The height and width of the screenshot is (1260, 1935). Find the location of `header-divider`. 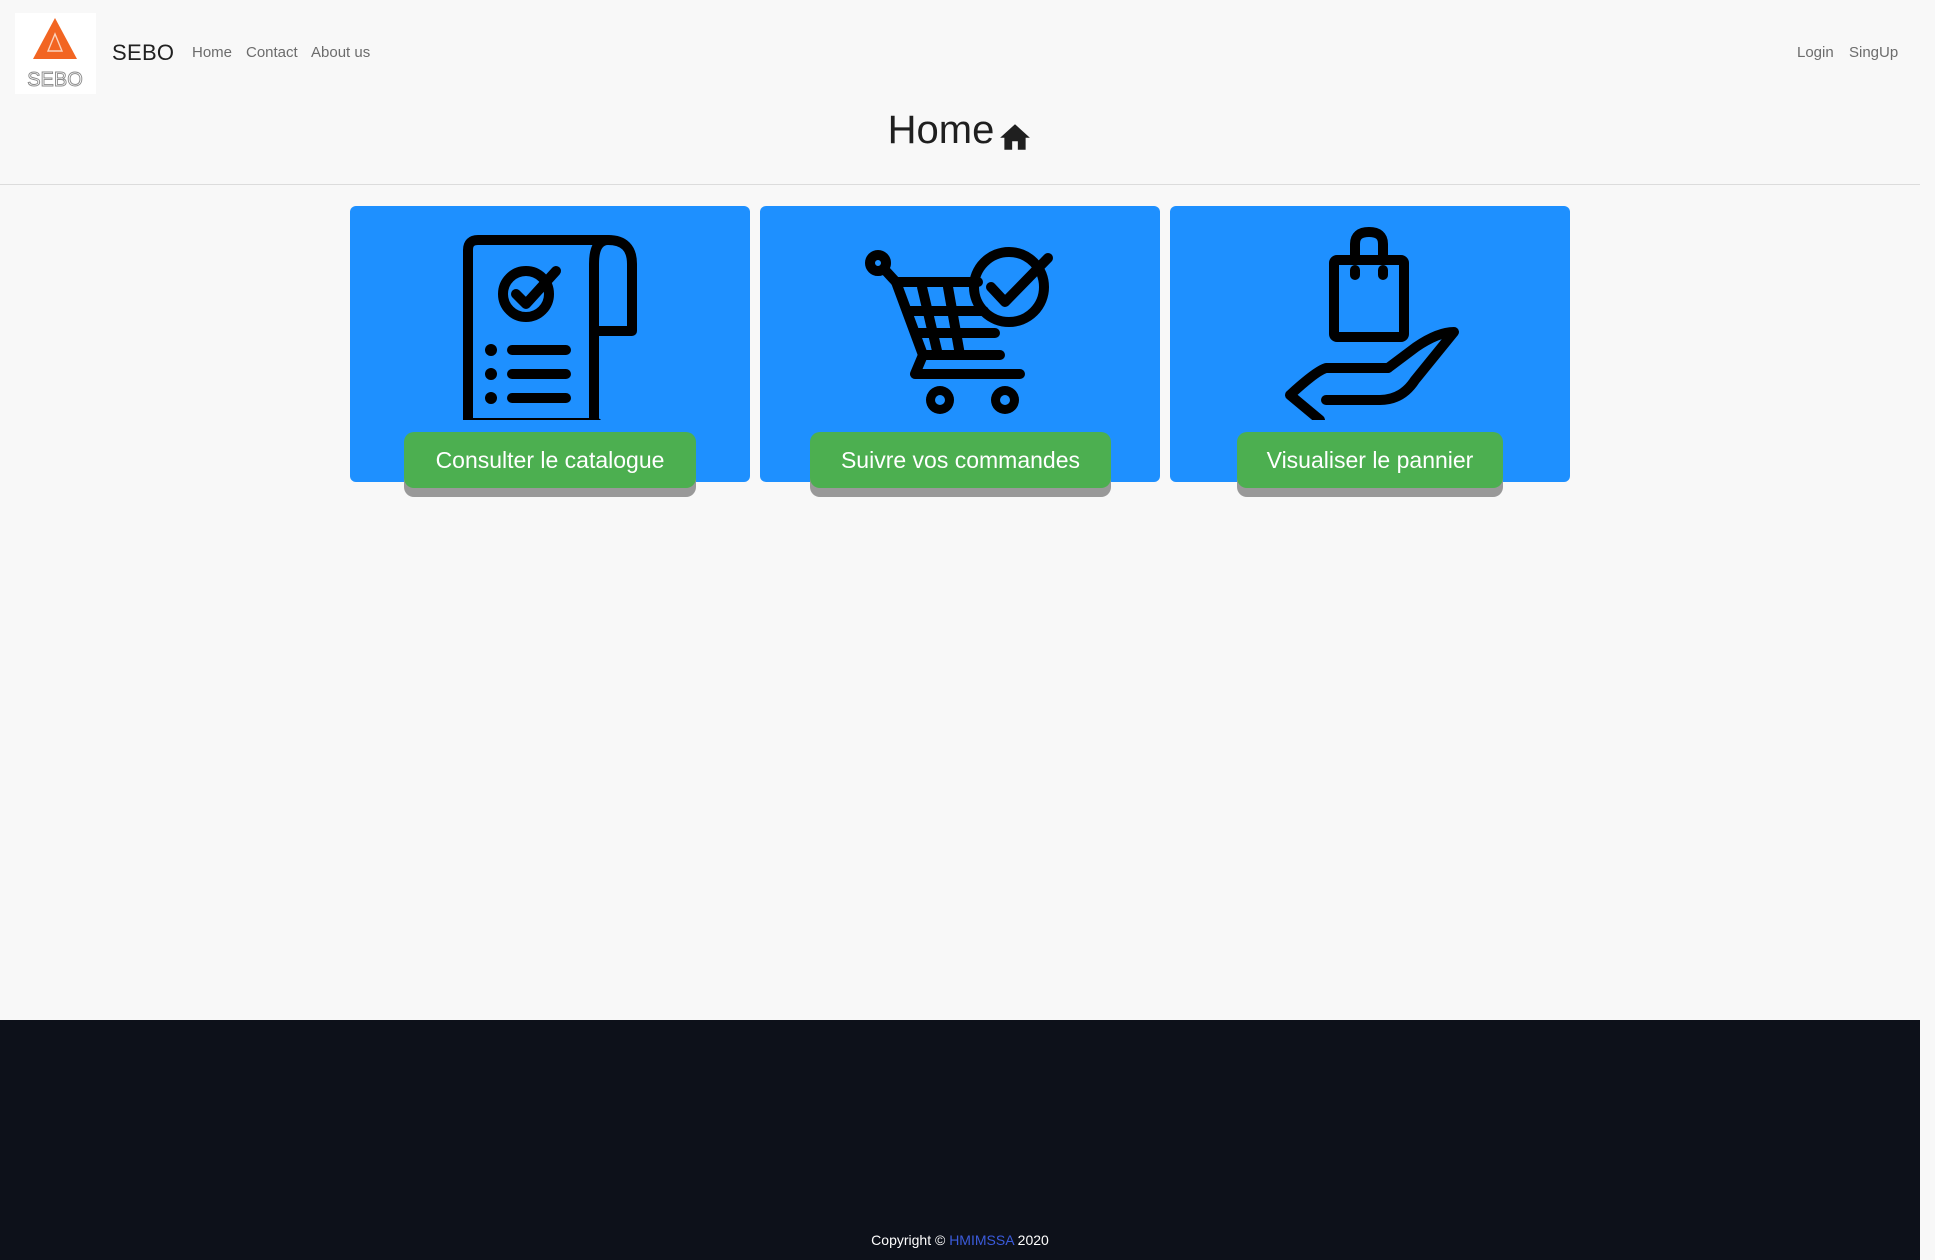

header-divider is located at coordinates (960, 184).